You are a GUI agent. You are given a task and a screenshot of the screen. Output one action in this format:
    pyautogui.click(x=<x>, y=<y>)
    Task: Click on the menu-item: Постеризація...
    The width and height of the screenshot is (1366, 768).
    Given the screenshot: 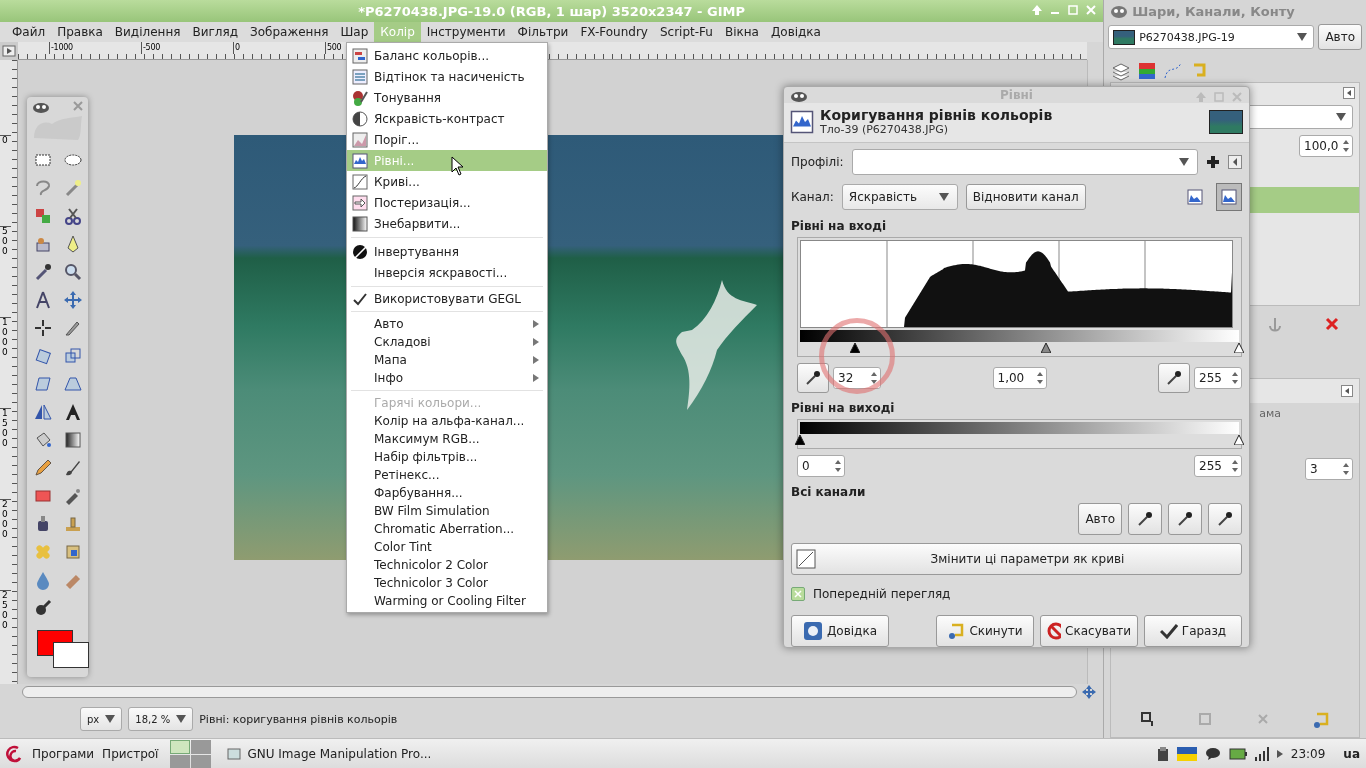 What is the action you would take?
    pyautogui.click(x=447, y=202)
    